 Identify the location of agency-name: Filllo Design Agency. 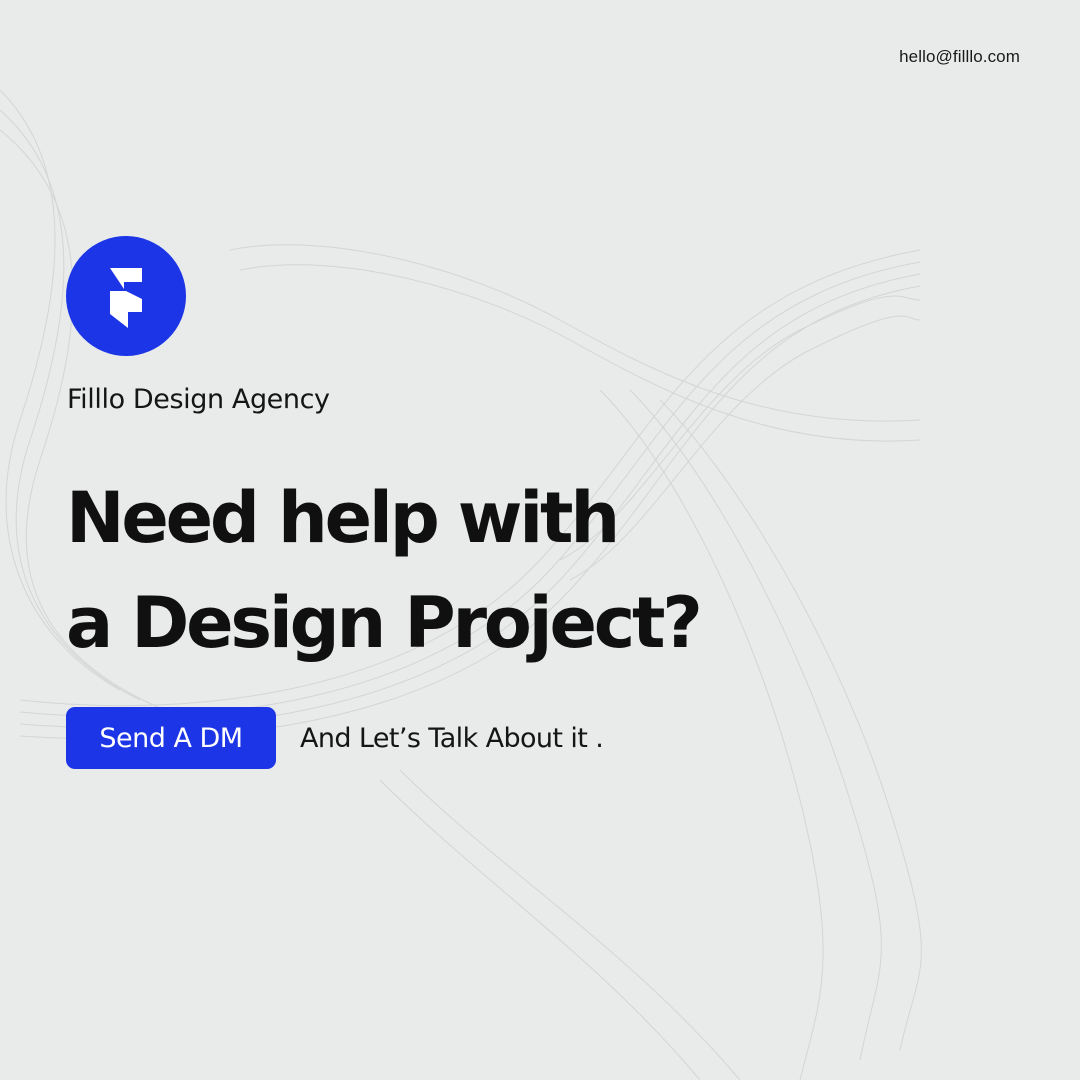
(198, 399).